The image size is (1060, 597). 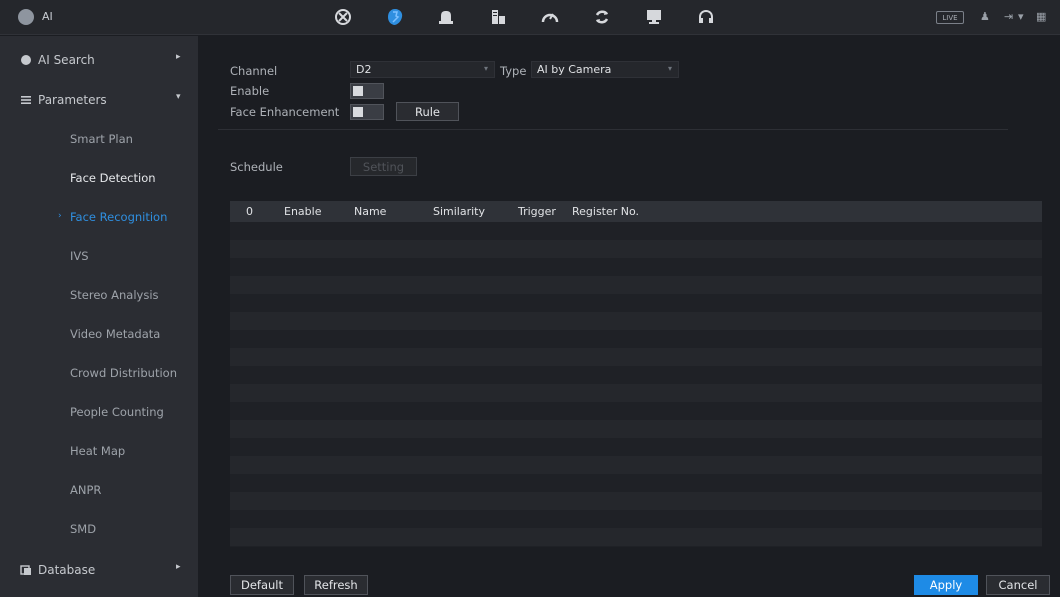 I want to click on live-button: LIVE, so click(x=950, y=17).